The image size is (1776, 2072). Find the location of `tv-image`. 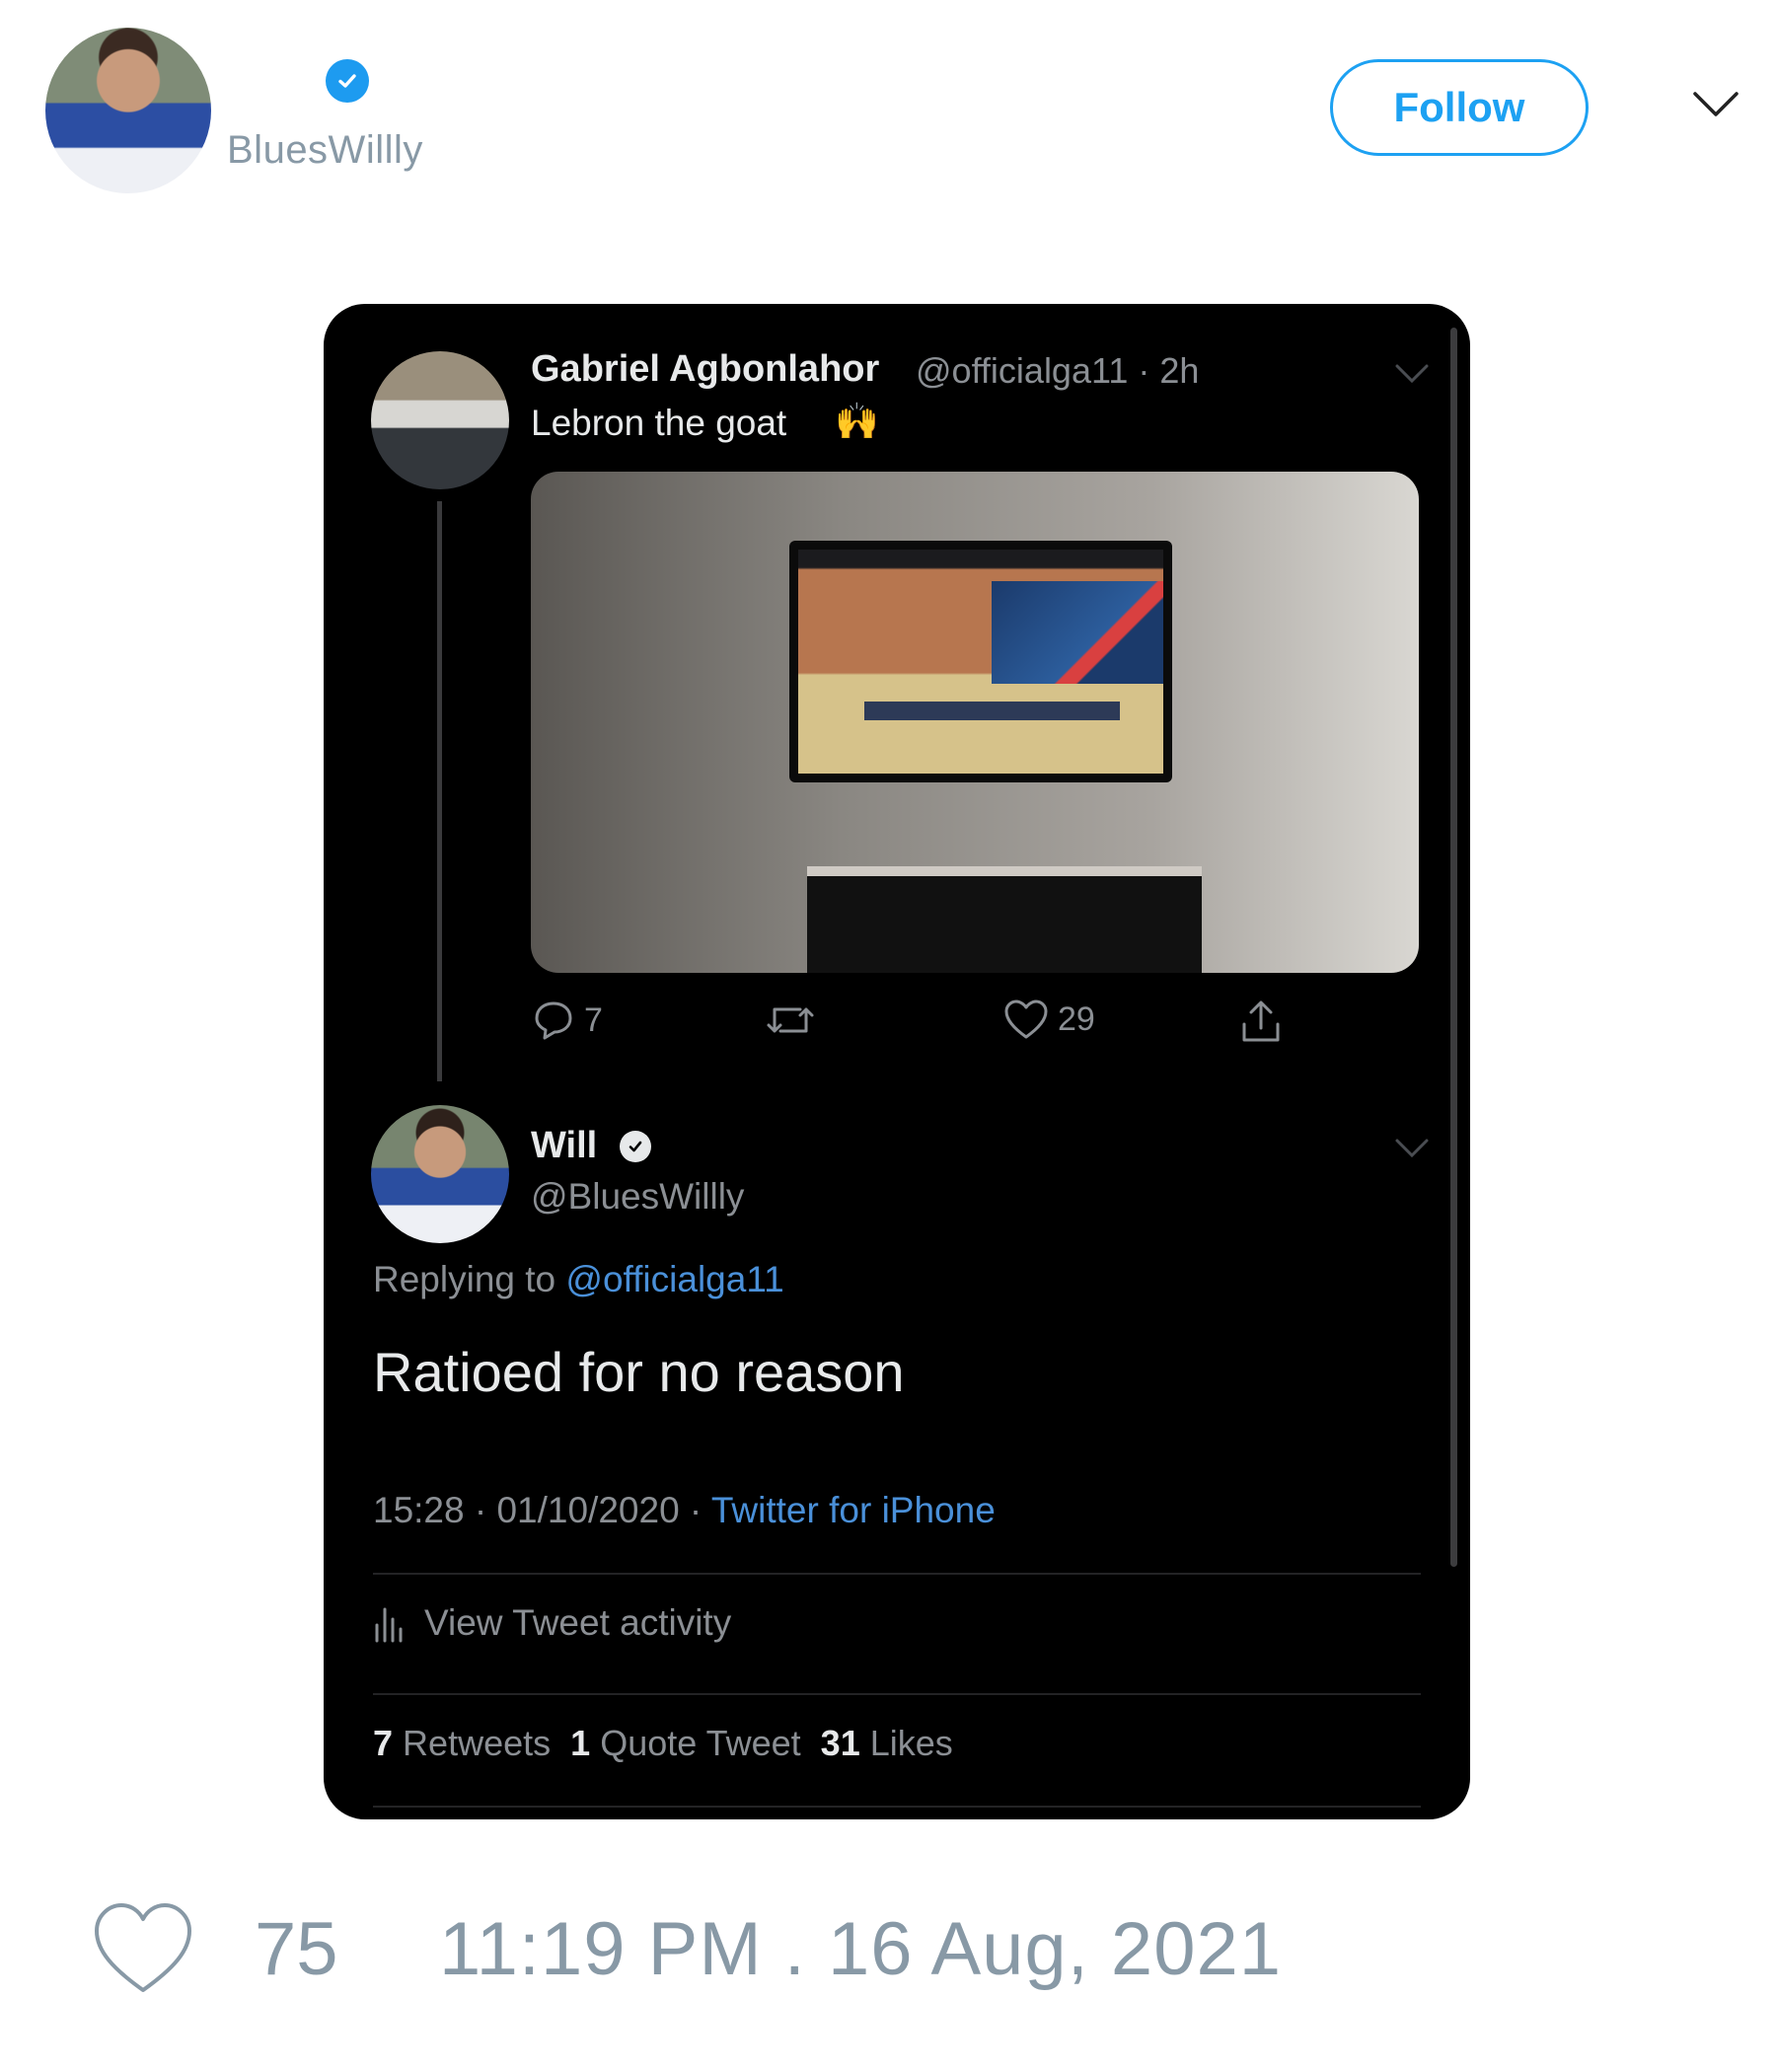

tv-image is located at coordinates (981, 662).